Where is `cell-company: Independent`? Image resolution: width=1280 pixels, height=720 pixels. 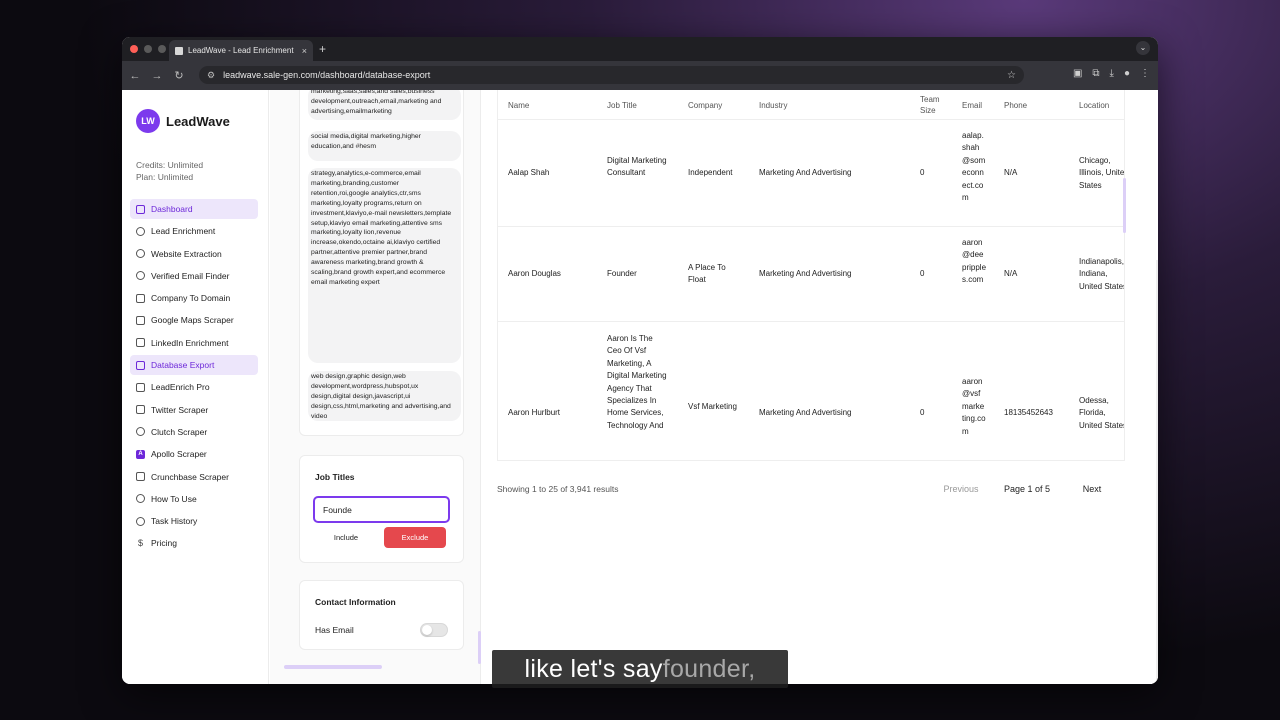 cell-company: Independent is located at coordinates (710, 172).